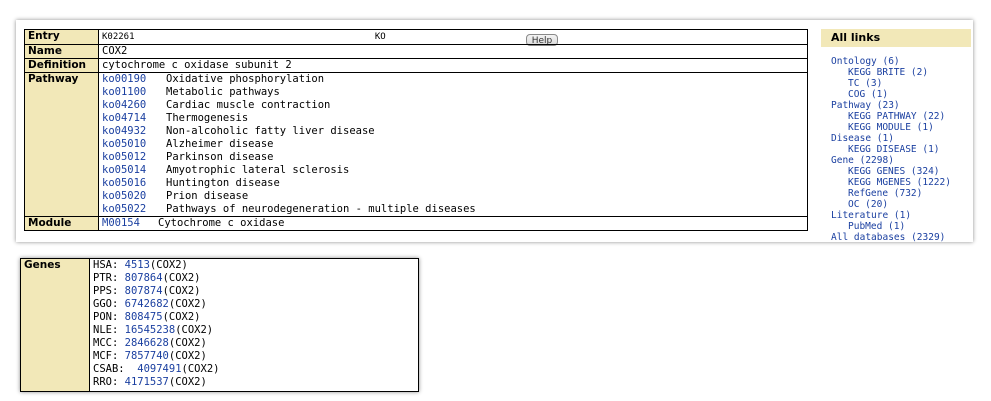 The image size is (991, 401). Describe the element at coordinates (254, 317) in the screenshot. I see `gene-item: PON: 808475(COX2)` at that location.